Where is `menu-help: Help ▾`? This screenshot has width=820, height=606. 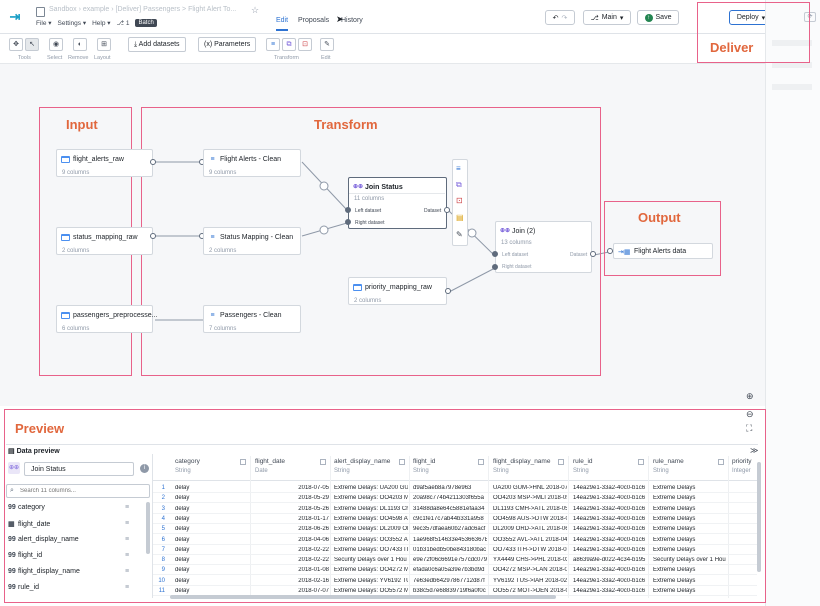 menu-help: Help ▾ is located at coordinates (101, 23).